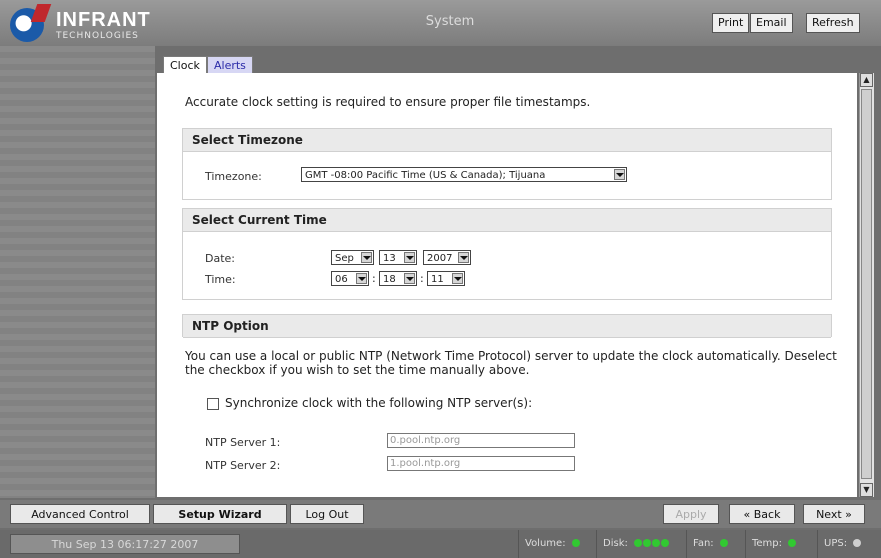 This screenshot has height=558, width=881. Describe the element at coordinates (220, 514) in the screenshot. I see `setup-wizard-button: Setup Wizard` at that location.